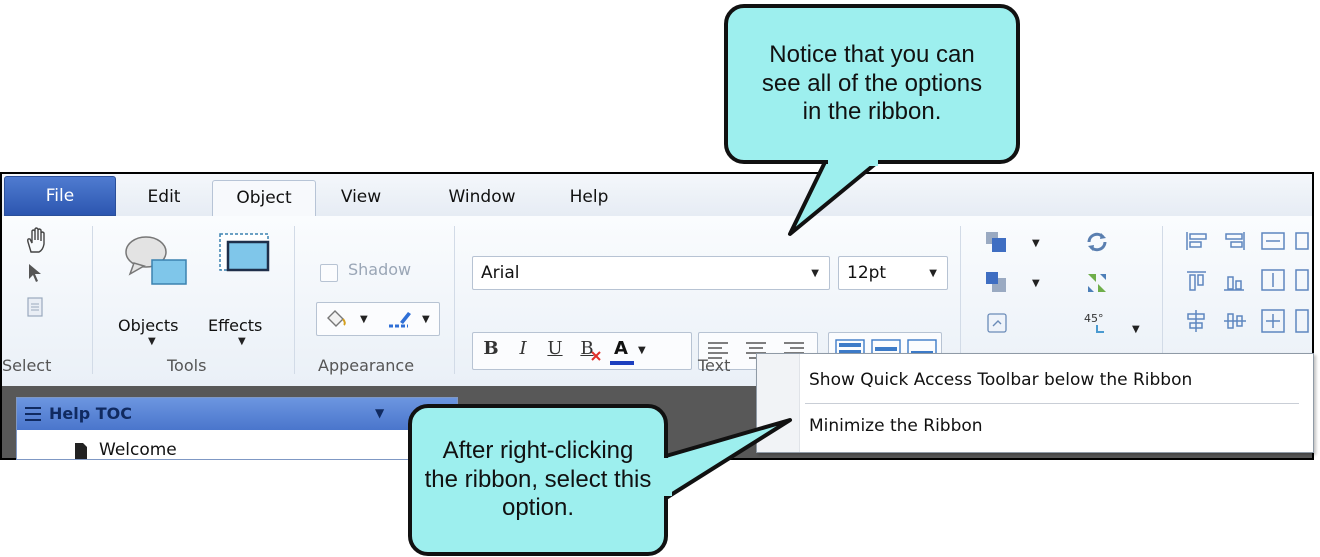  Describe the element at coordinates (853, 161) in the screenshot. I see `callout-top-seam` at that location.